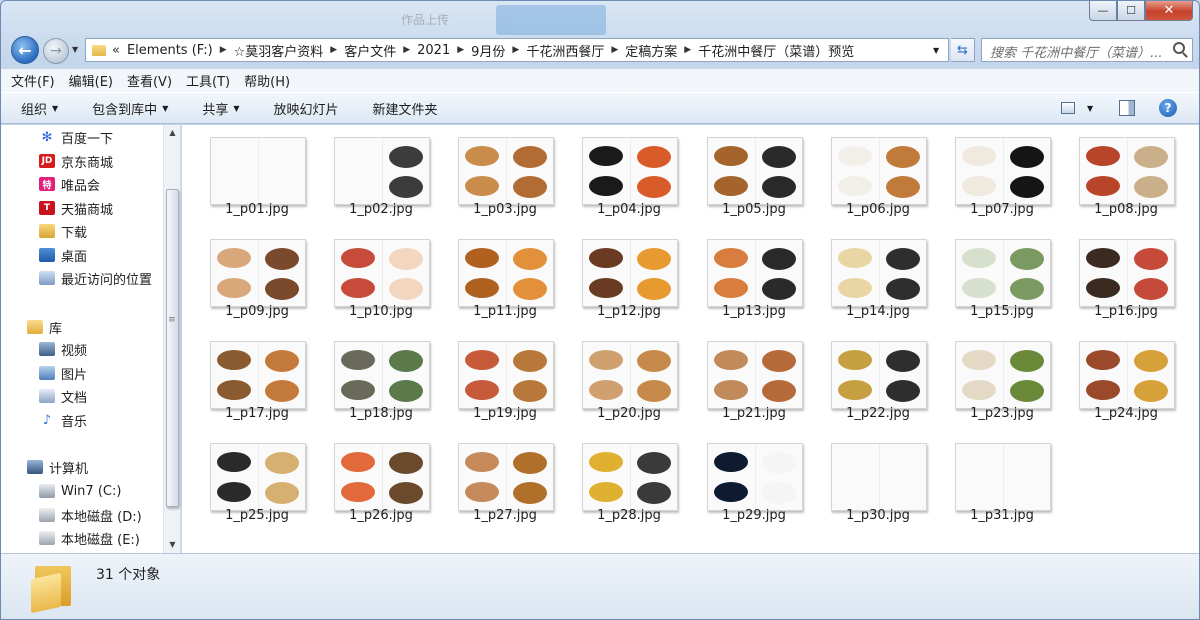  What do you see at coordinates (1002, 311) in the screenshot?
I see `file-name: 1_p15.jpg` at bounding box center [1002, 311].